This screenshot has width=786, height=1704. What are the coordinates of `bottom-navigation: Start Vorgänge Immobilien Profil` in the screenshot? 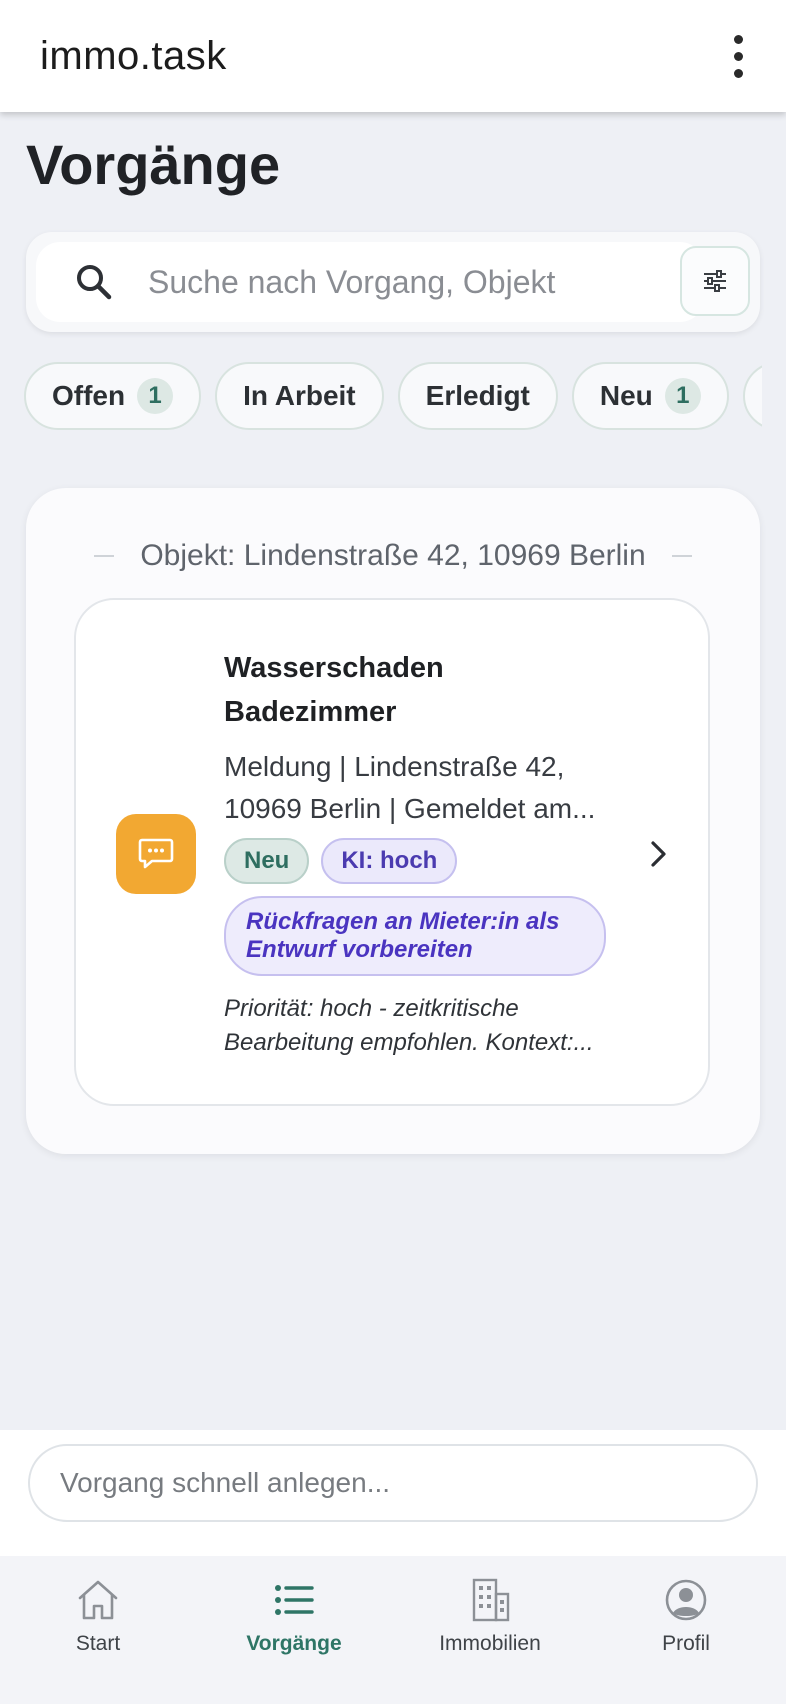 It's located at (393, 1630).